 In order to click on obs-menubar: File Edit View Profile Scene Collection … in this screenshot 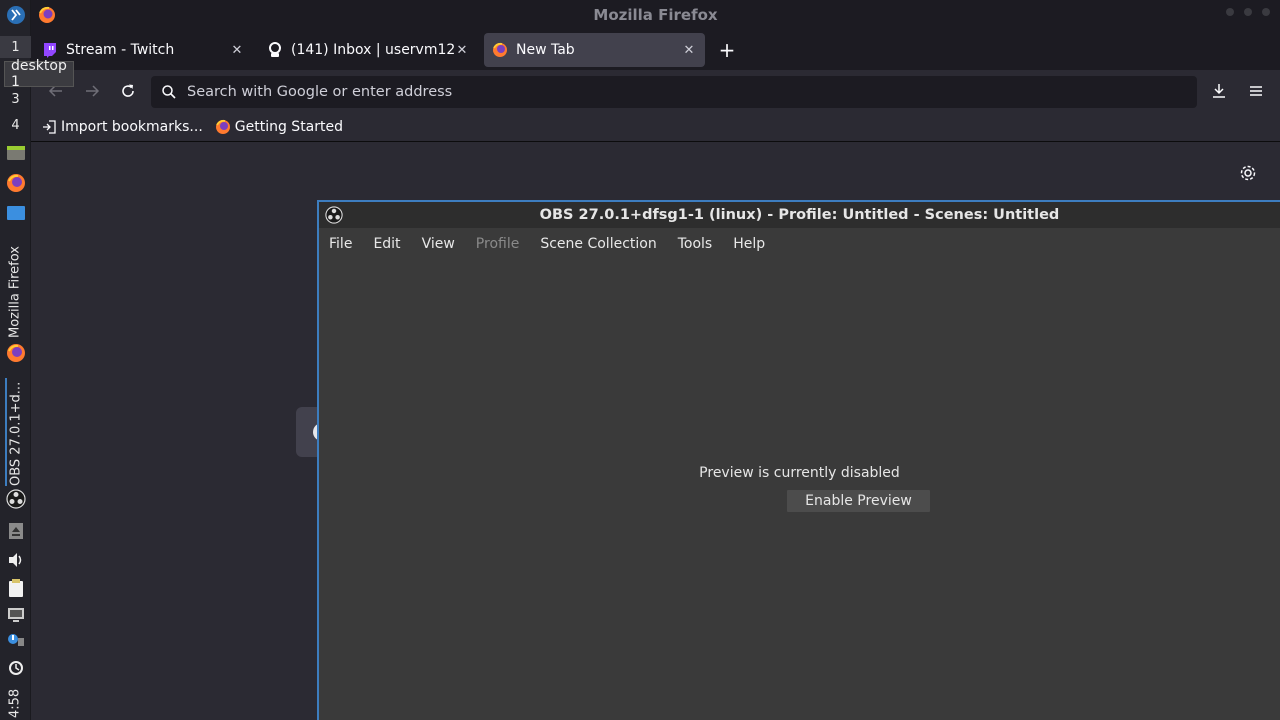, I will do `click(799, 244)`.